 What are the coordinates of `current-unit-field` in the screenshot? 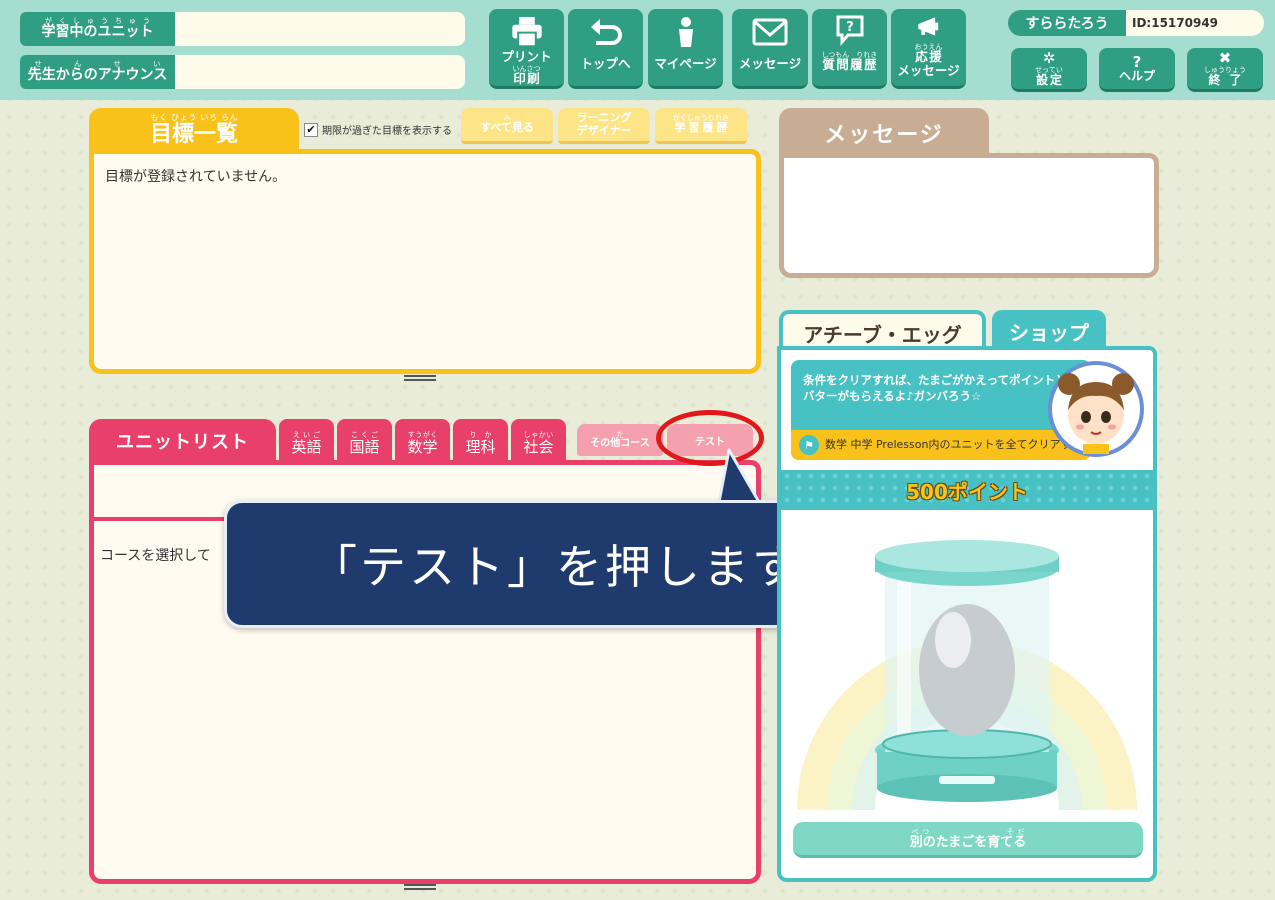 It's located at (320, 29).